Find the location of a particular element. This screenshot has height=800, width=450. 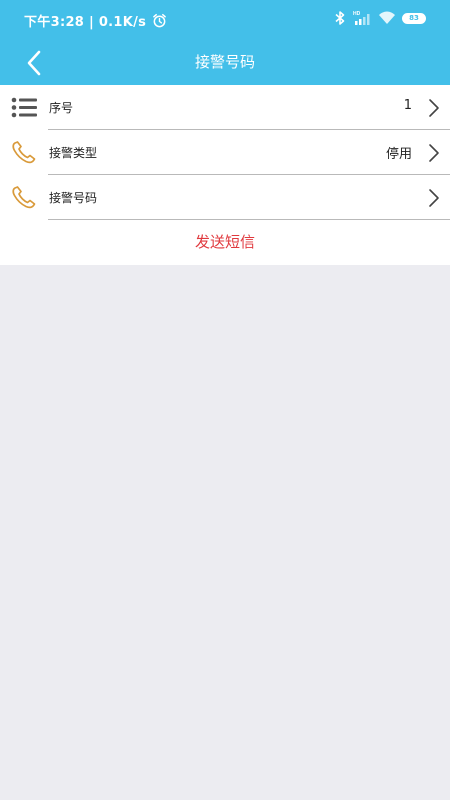

list-item-value: 停用 is located at coordinates (398, 154).